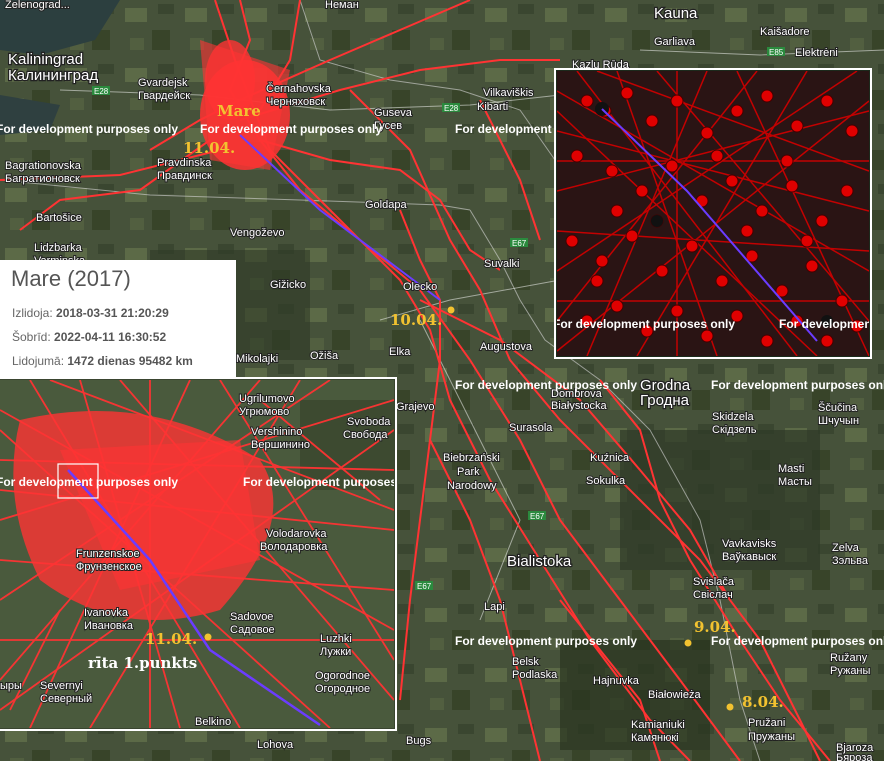  Describe the element at coordinates (714, 582) in the screenshot. I see `place-label: Svislača` at that location.